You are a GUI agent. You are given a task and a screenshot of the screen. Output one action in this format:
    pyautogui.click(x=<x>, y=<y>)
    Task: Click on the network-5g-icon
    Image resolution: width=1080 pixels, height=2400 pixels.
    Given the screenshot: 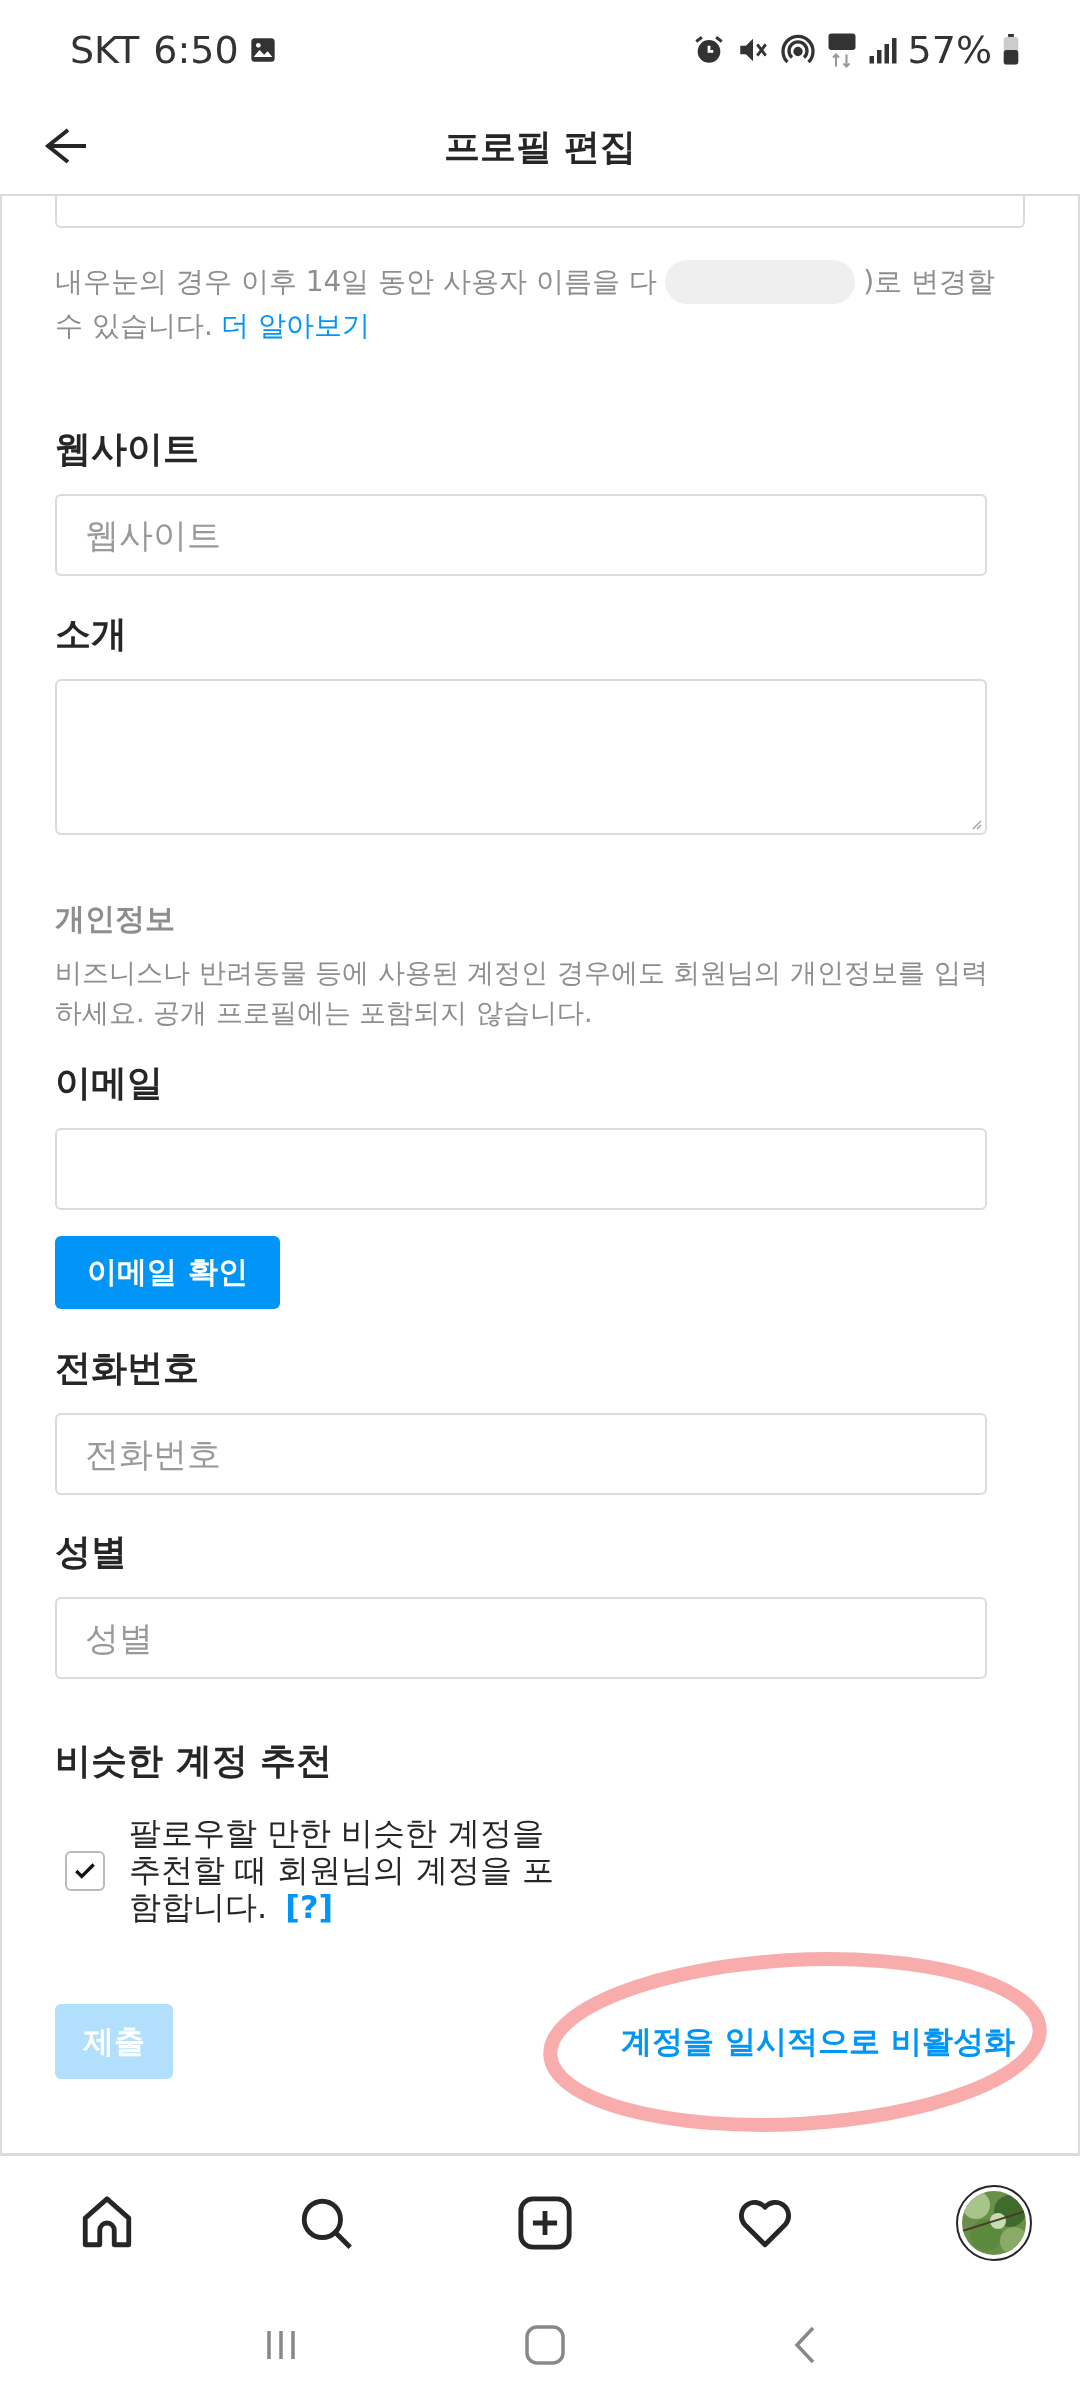 What is the action you would take?
    pyautogui.click(x=841, y=50)
    